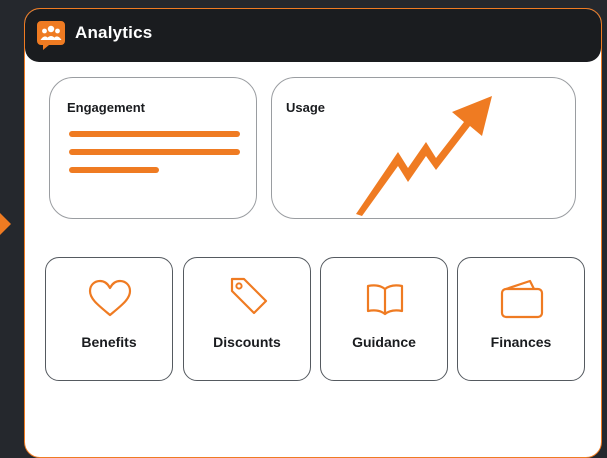 Image resolution: width=607 pixels, height=458 pixels. What do you see at coordinates (114, 32) in the screenshot?
I see `page-title: Analytics` at bounding box center [114, 32].